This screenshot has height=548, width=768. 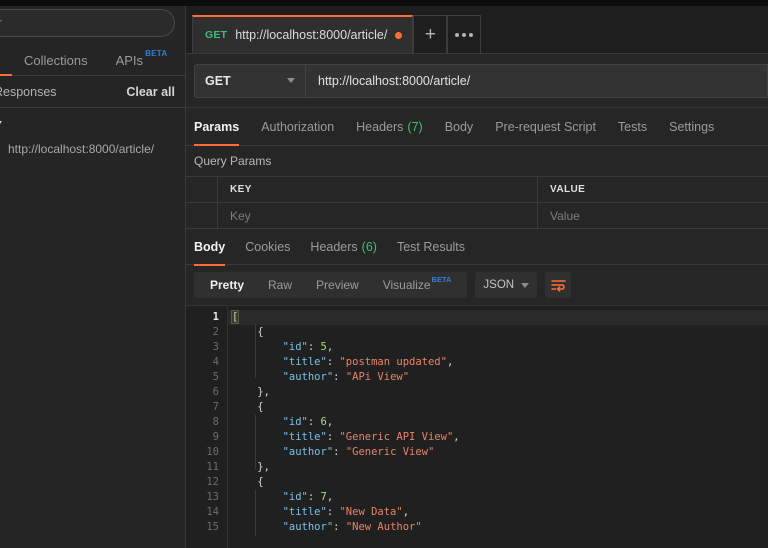 I want to click on body-format-select: JSON, so click(x=506, y=285).